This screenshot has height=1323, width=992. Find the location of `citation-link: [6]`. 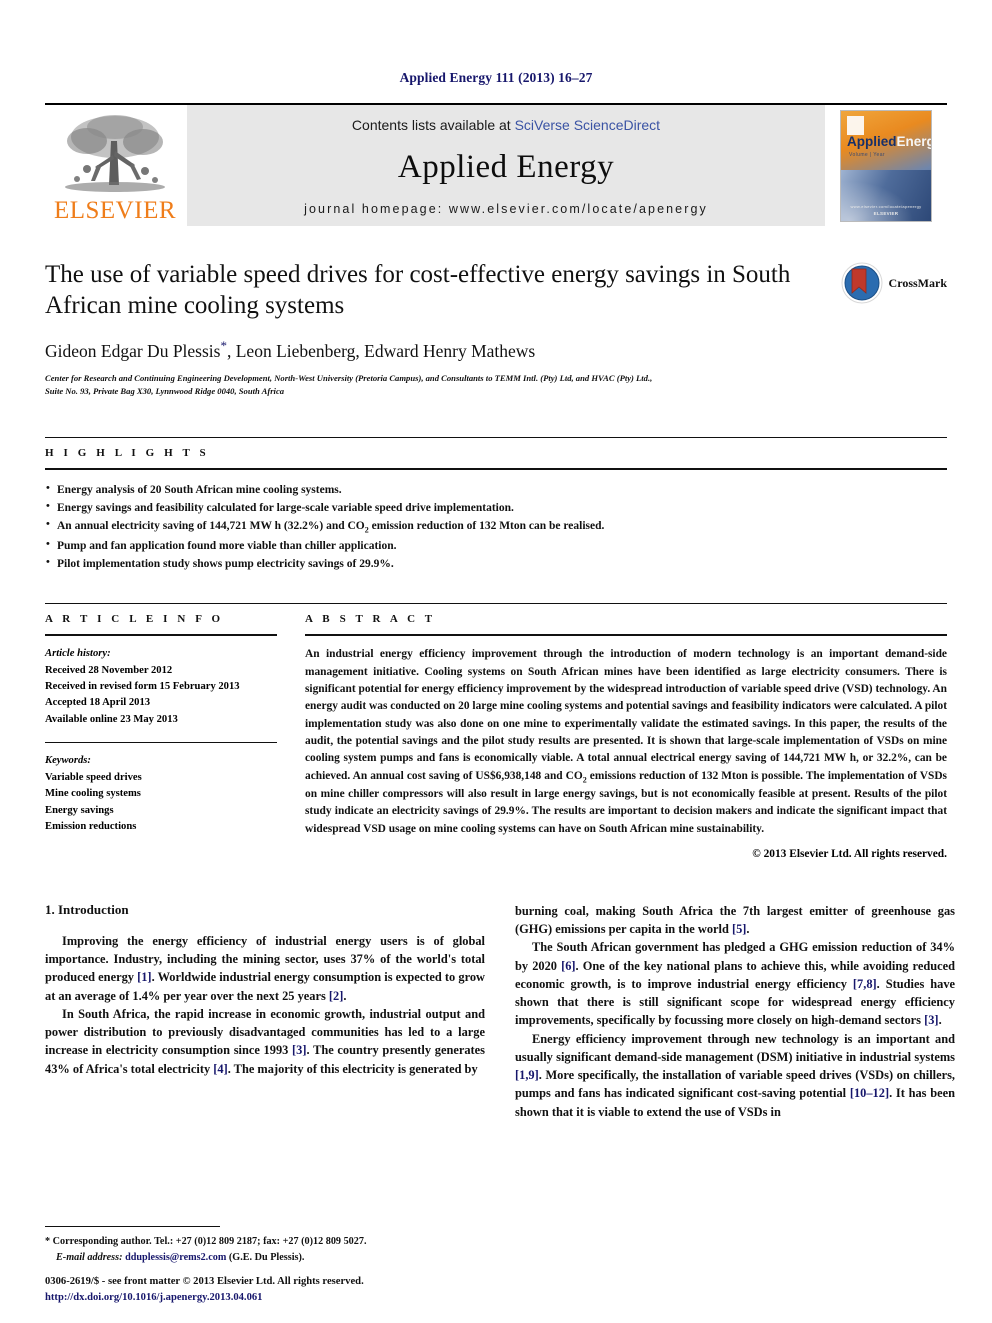

citation-link: [6] is located at coordinates (568, 966).